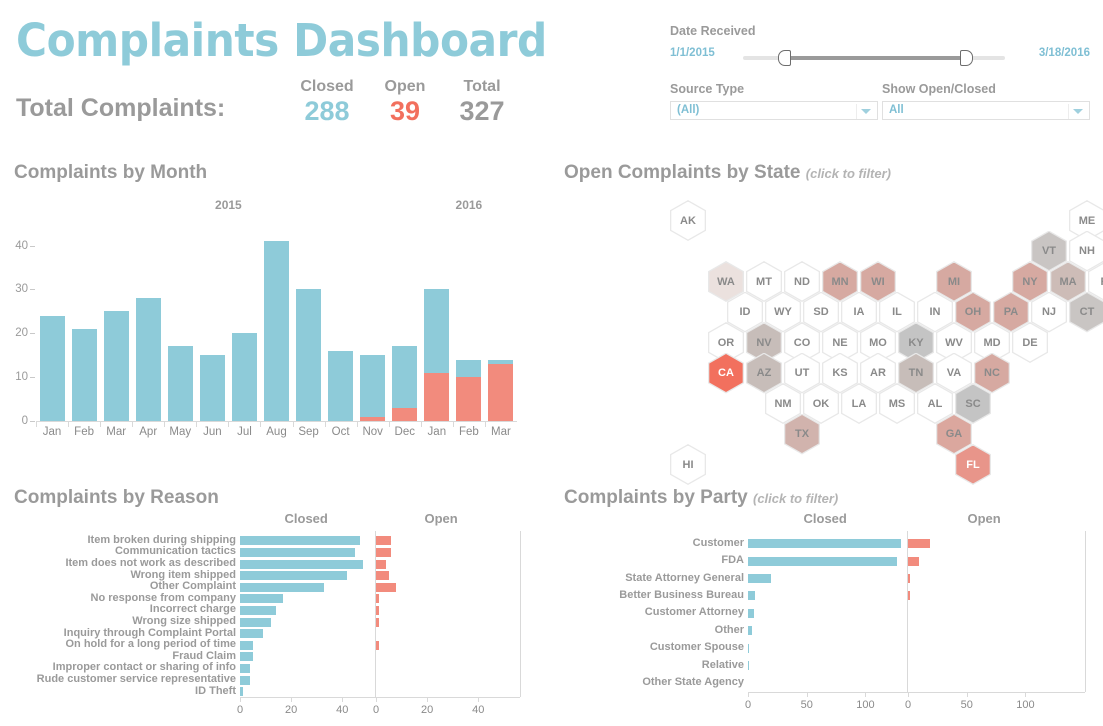 The height and width of the screenshot is (726, 1103). What do you see at coordinates (441, 518) in the screenshot?
I see `open-column-header: Open` at bounding box center [441, 518].